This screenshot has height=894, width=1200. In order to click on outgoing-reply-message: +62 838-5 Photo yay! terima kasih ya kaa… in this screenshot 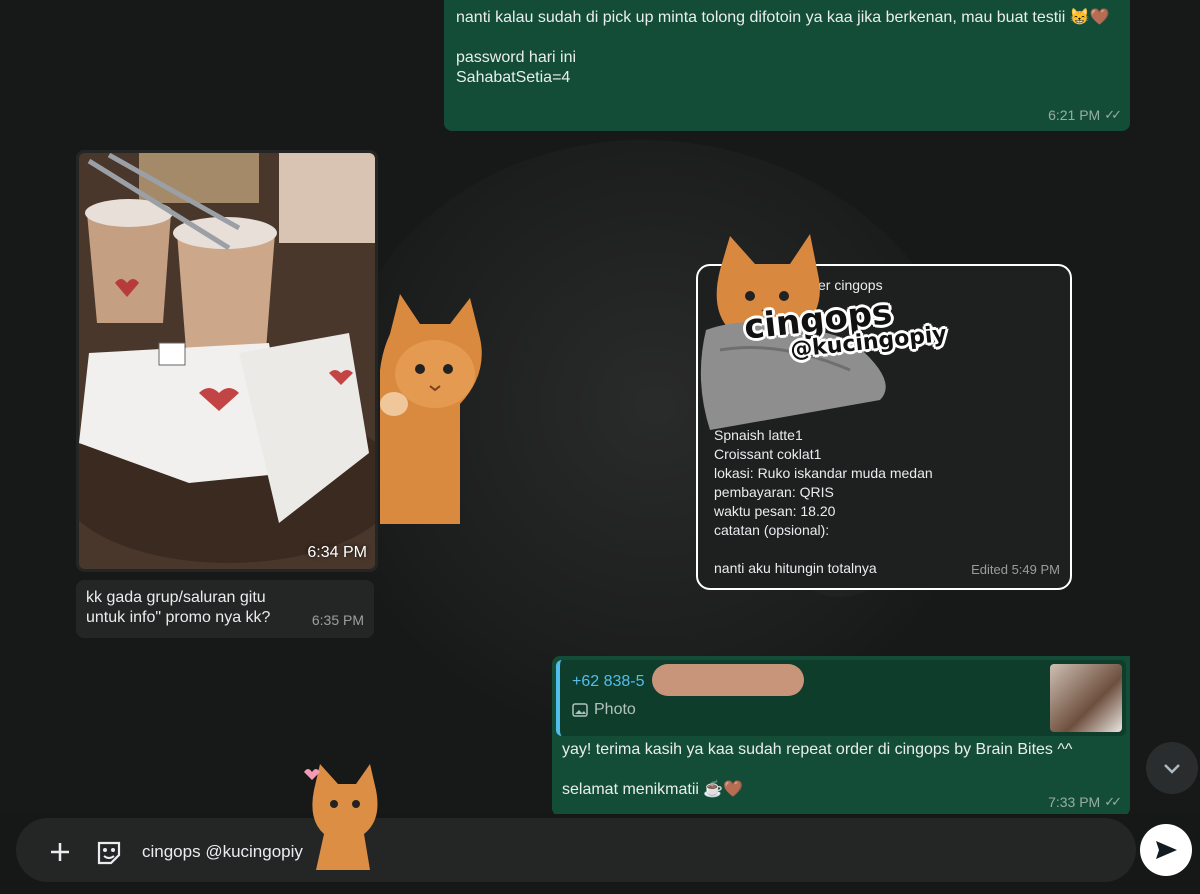, I will do `click(841, 736)`.